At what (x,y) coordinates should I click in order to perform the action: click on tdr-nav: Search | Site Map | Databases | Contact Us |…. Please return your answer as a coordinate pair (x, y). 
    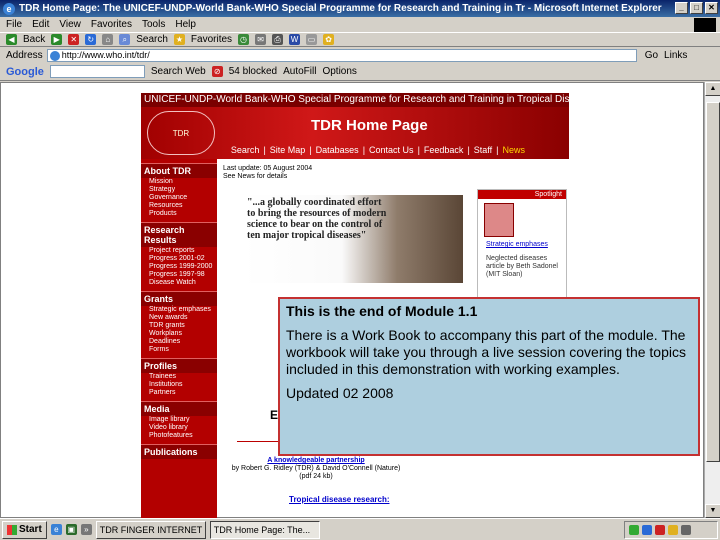
    Looking at the image, I should click on (377, 150).